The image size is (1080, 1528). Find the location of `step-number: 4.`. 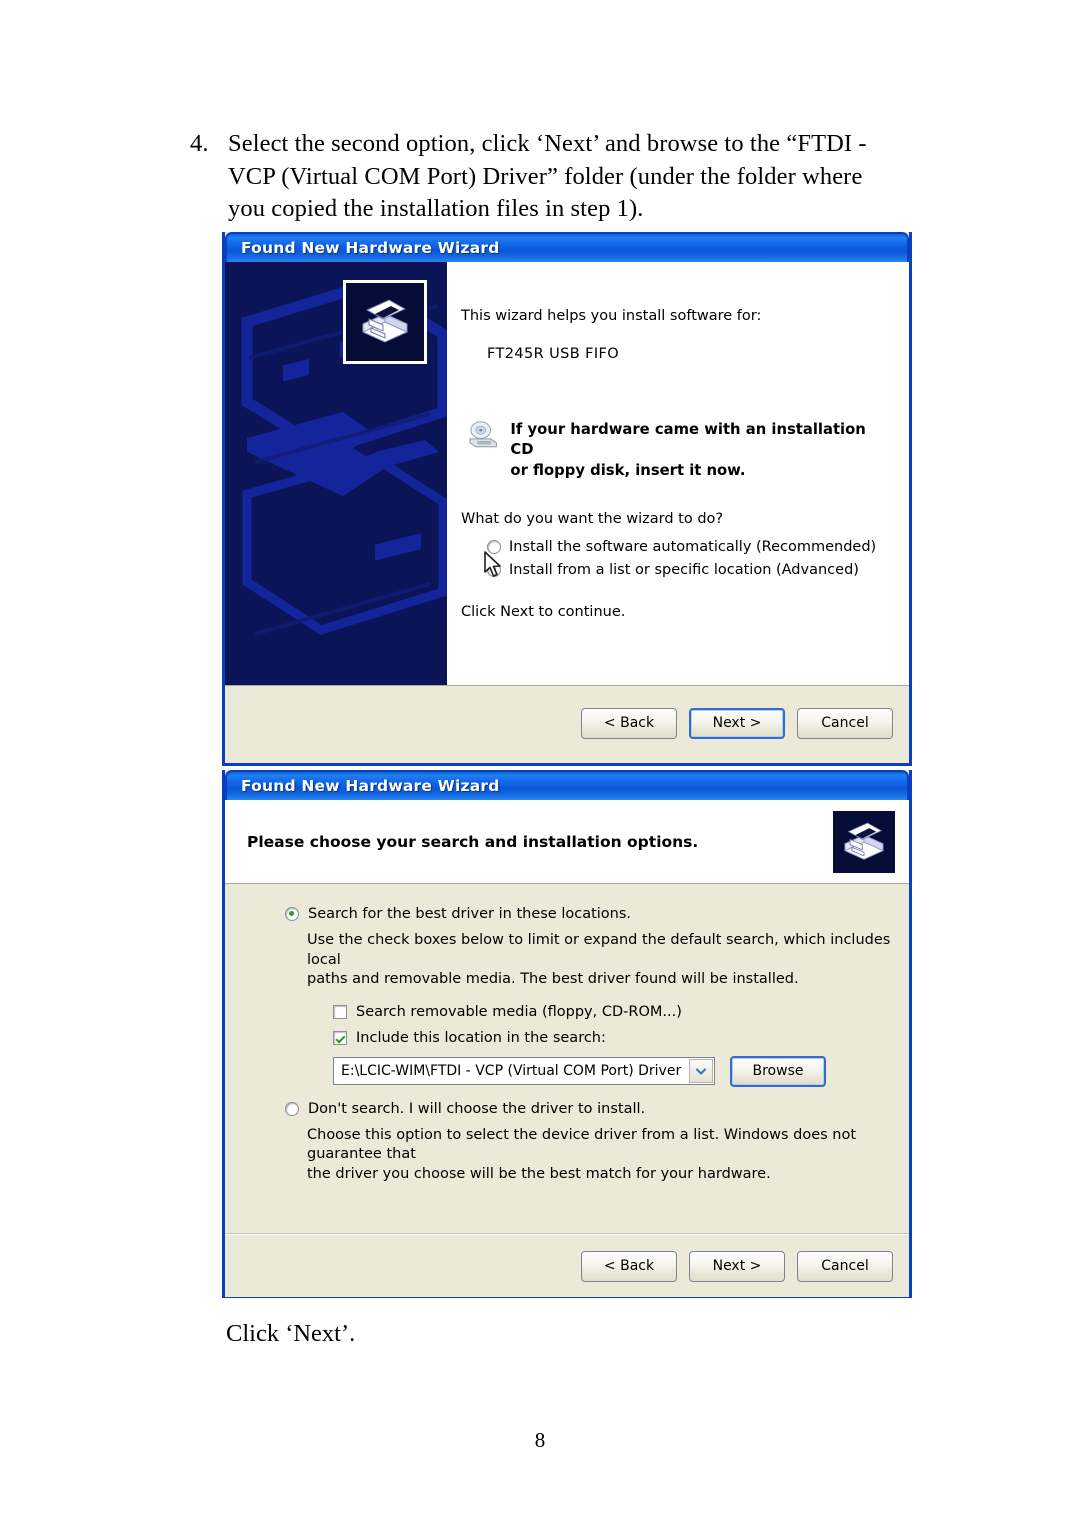

step-number: 4. is located at coordinates (199, 143).